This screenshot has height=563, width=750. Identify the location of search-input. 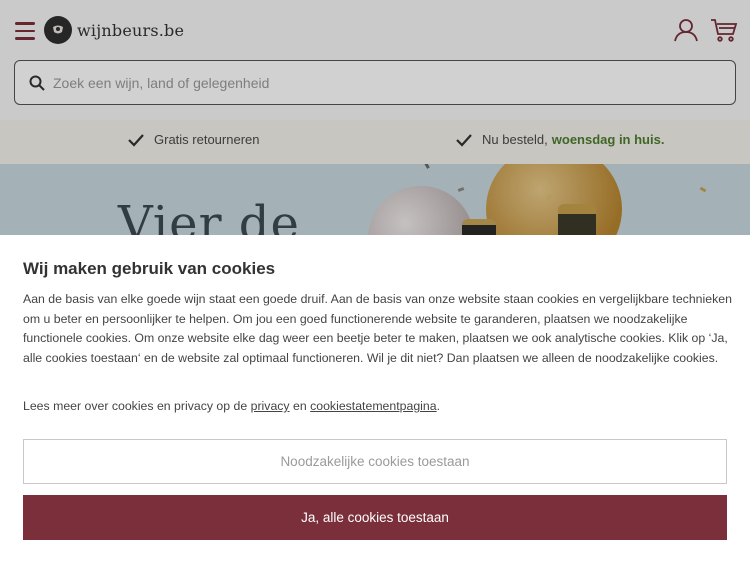
(373, 82).